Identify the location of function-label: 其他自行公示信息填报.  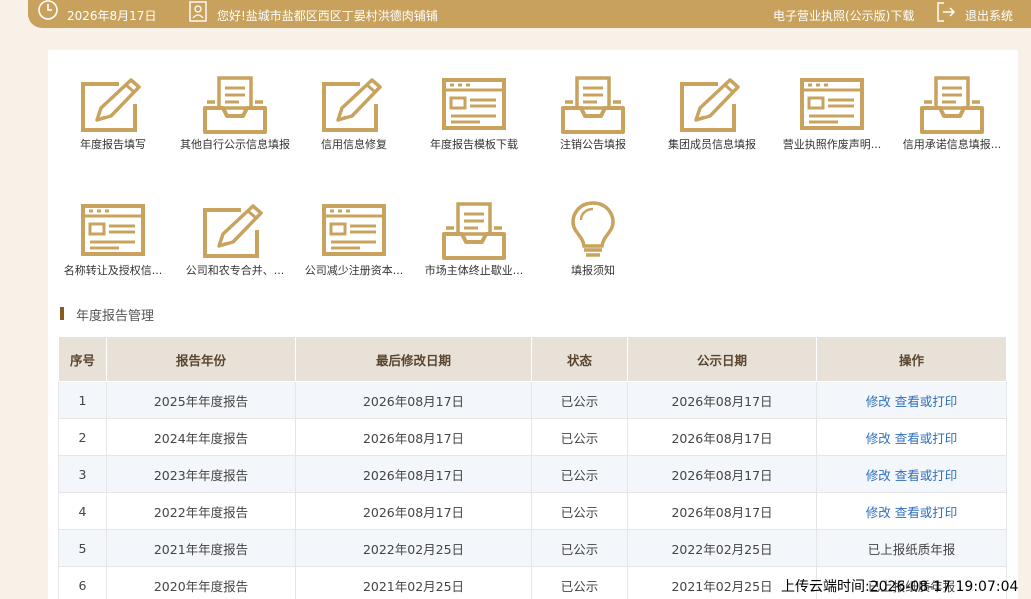
(235, 144).